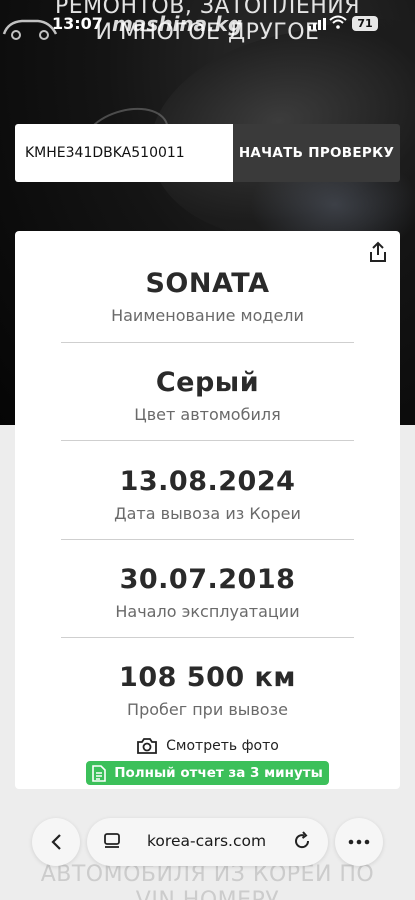  Describe the element at coordinates (302, 841) in the screenshot. I see `reload-icon` at that location.